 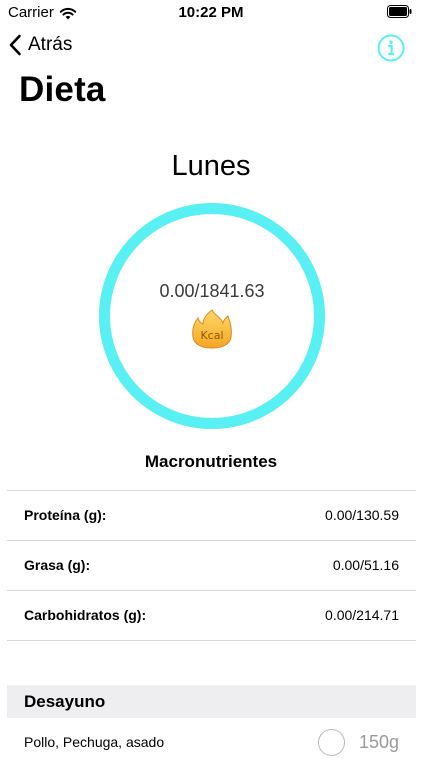 What do you see at coordinates (362, 515) in the screenshot?
I see `macro-value: 0.00/130.59` at bounding box center [362, 515].